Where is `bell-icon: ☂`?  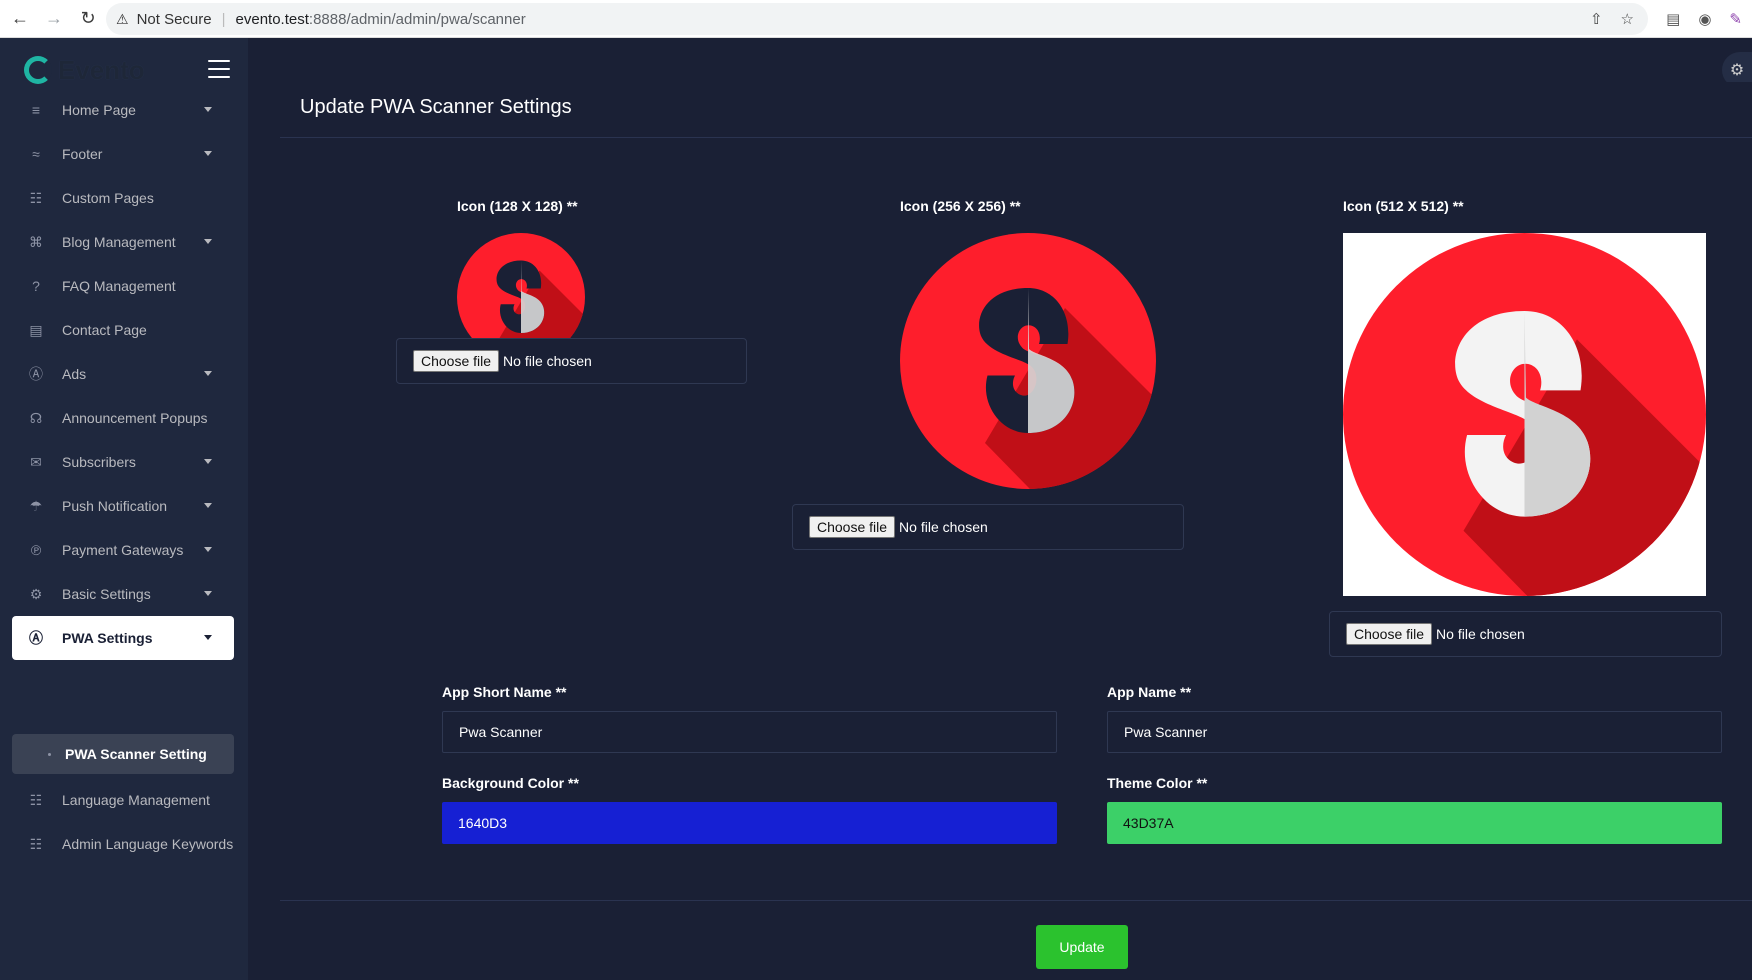 bell-icon: ☂ is located at coordinates (36, 505).